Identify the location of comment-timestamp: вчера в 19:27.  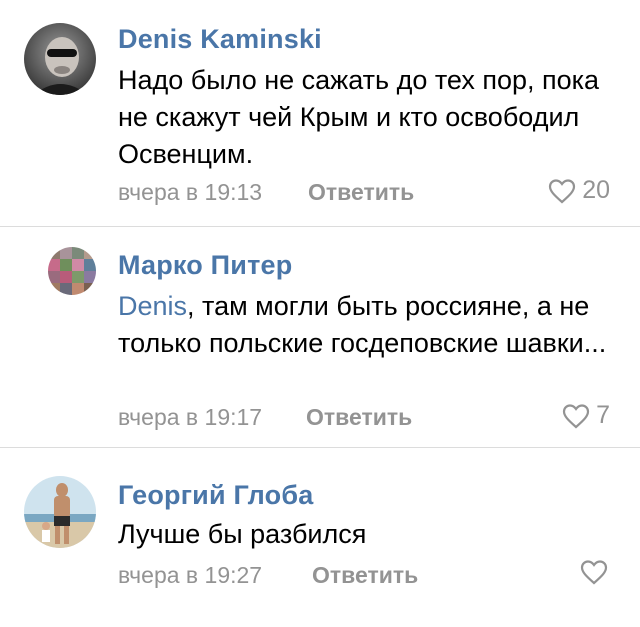
(190, 575).